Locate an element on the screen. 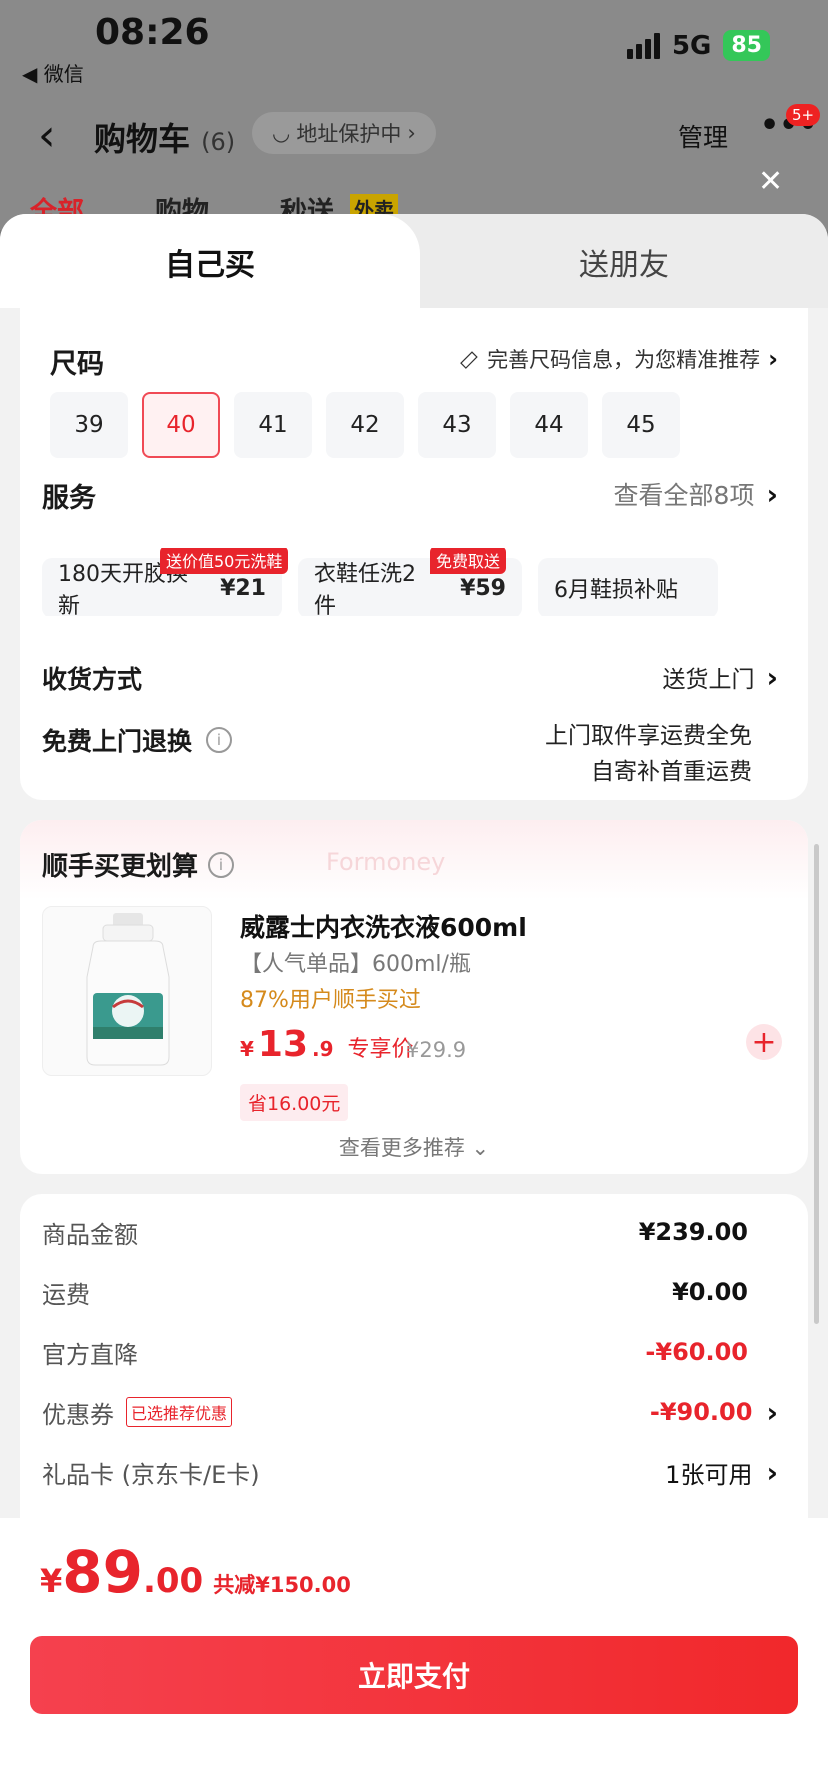  summary-value: ¥239.00 is located at coordinates (693, 1232).